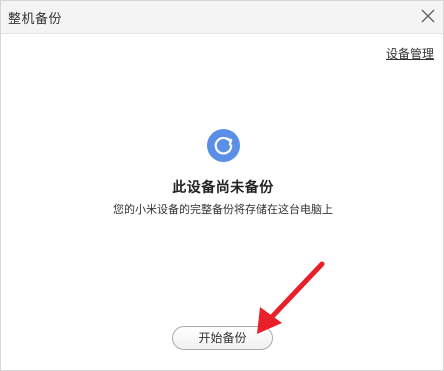  I want to click on status-description: 您的小米设备的完整备份将存储在这台电脑上, so click(223, 209).